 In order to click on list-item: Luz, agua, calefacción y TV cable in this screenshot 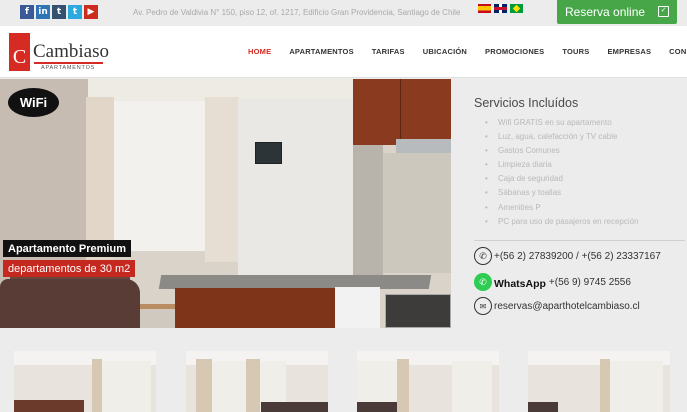, I will do `click(562, 137)`.